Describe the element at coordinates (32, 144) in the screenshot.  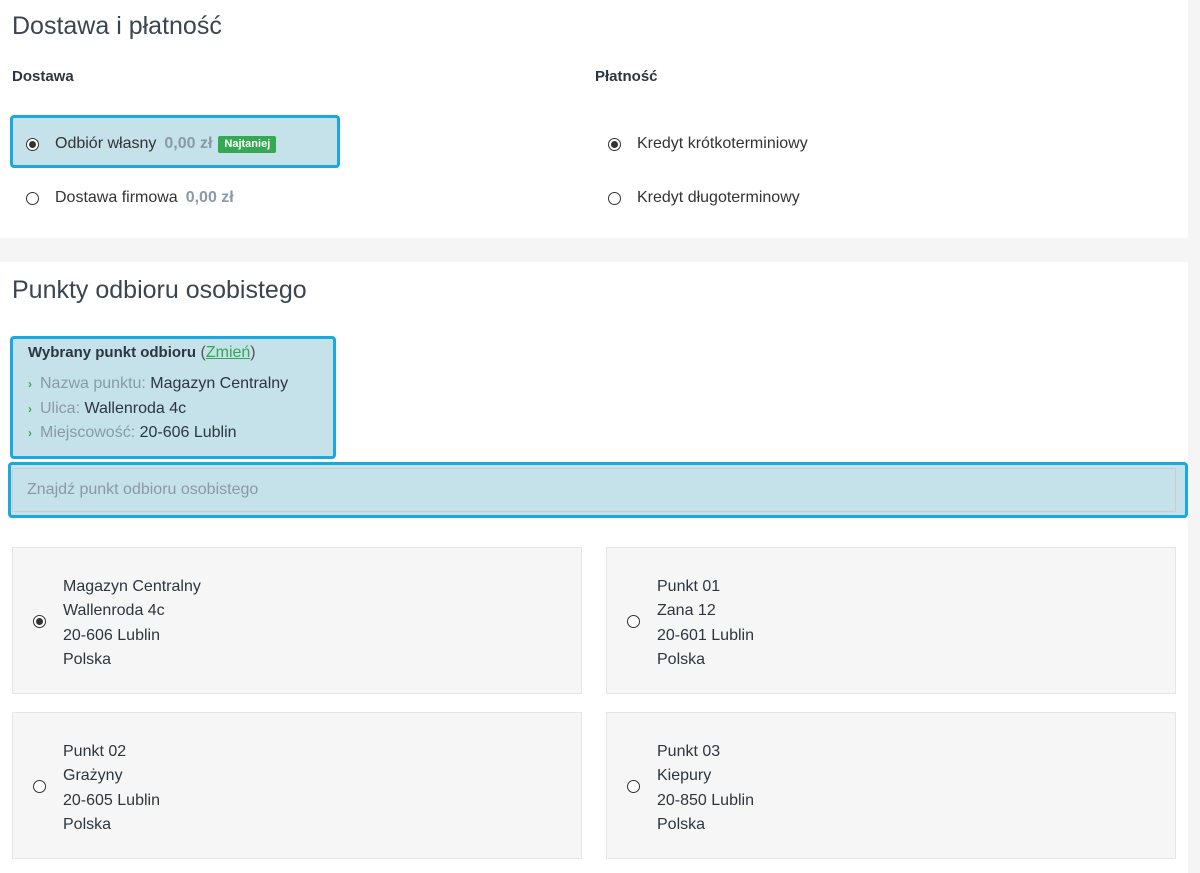
I see `delivery-radio-odbior` at that location.